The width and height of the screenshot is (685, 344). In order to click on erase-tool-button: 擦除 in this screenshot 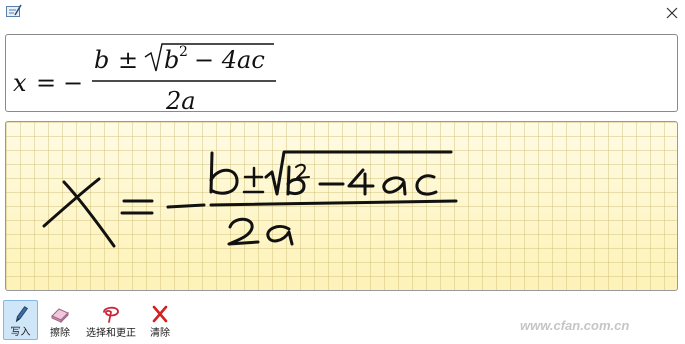, I will do `click(60, 320)`.